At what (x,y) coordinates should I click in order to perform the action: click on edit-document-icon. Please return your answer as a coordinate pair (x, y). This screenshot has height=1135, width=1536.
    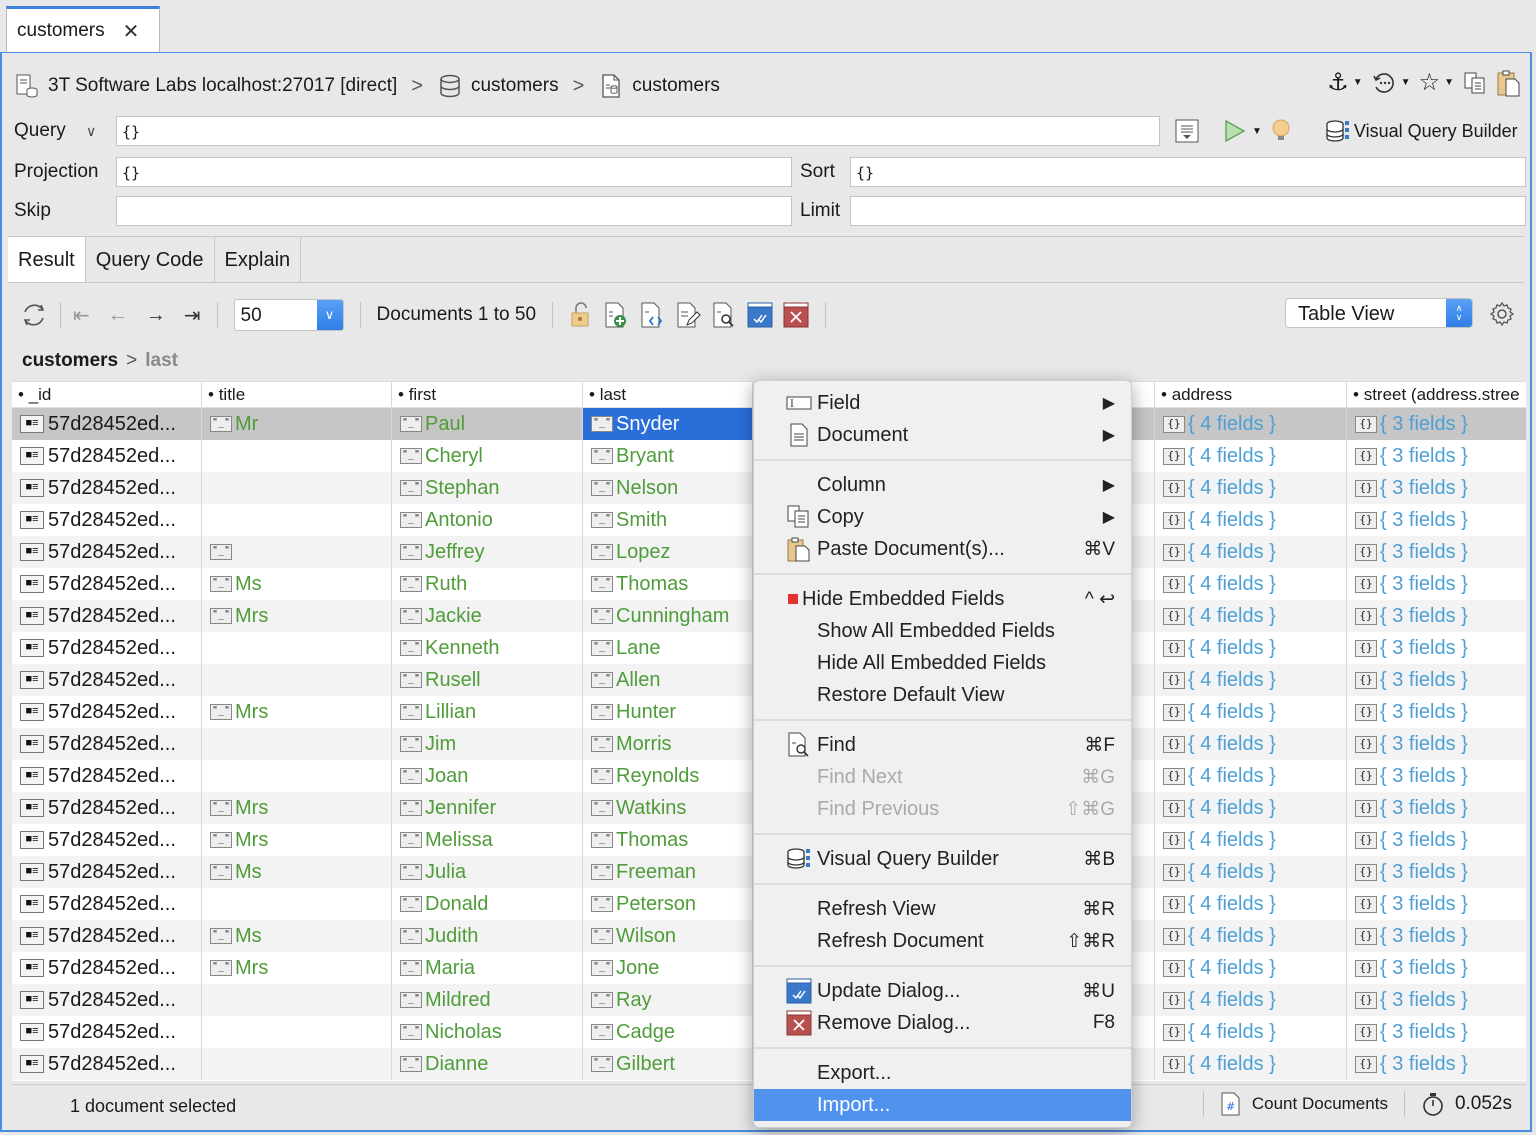
    Looking at the image, I should click on (688, 315).